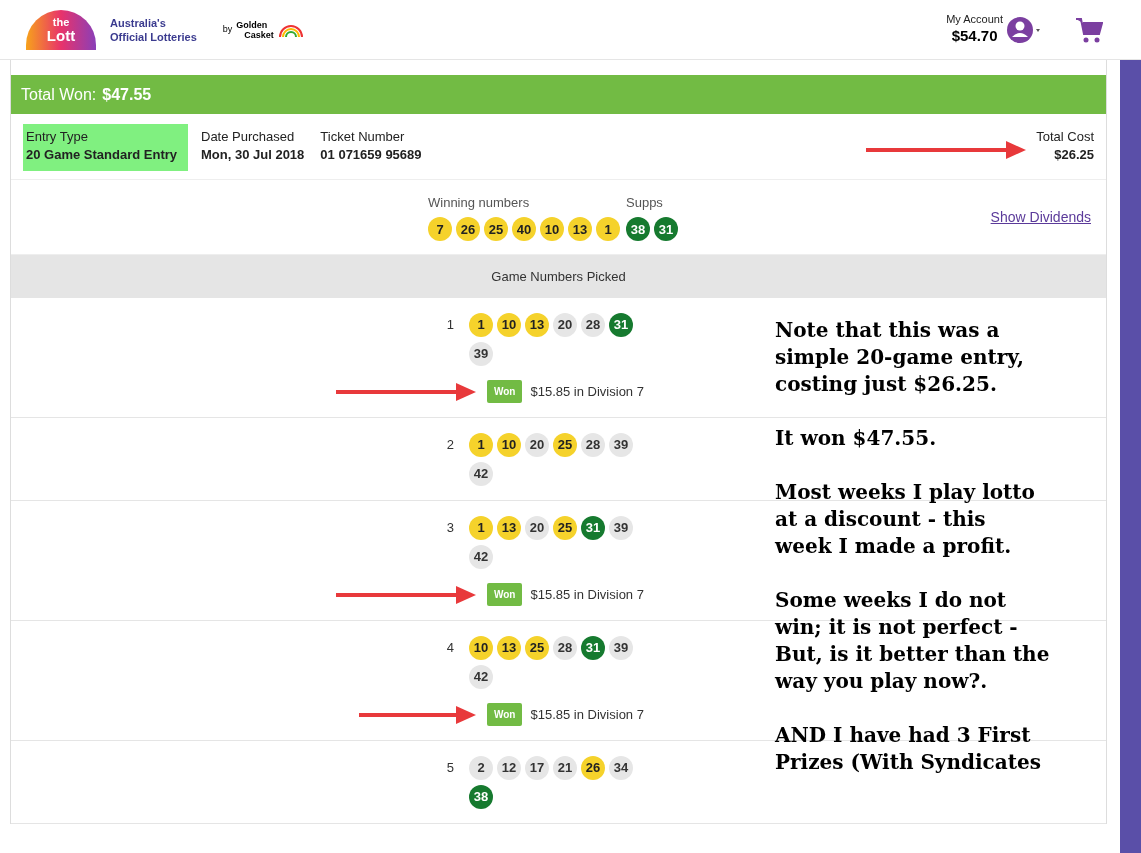 The width and height of the screenshot is (1141, 853). I want to click on annotation-text: at a discount - this, so click(881, 519).